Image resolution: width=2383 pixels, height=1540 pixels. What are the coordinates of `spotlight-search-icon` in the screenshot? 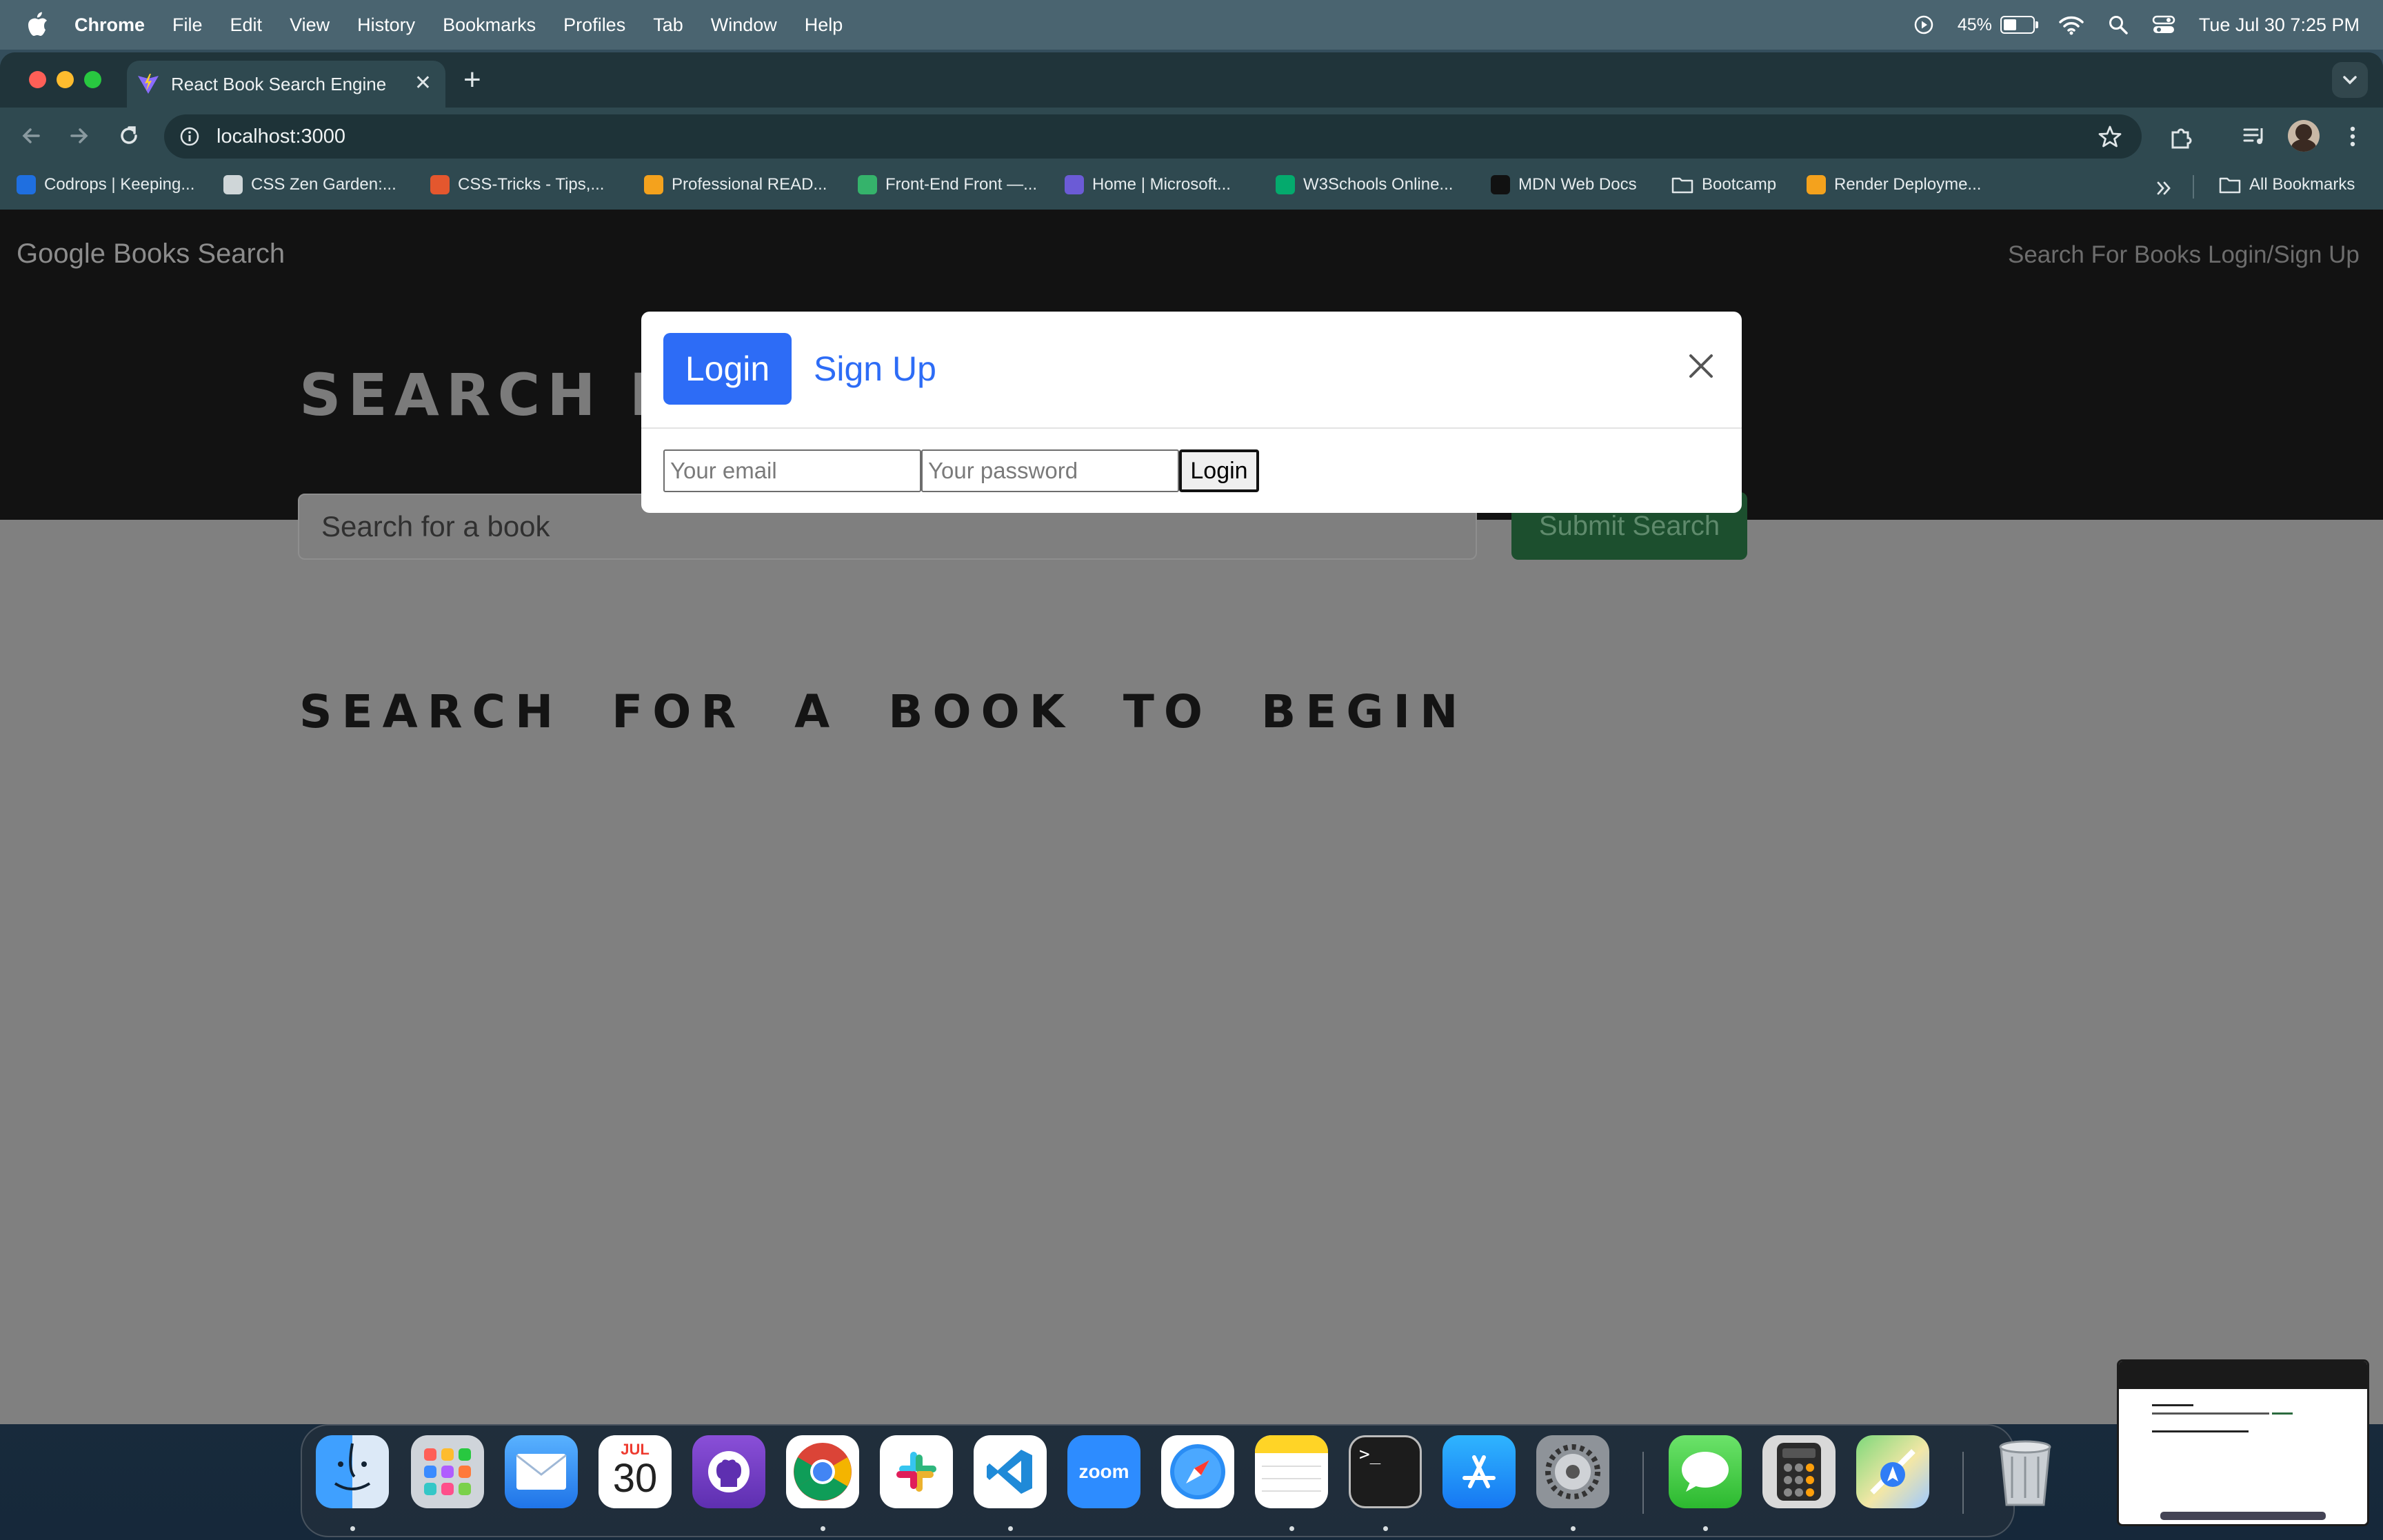 It's located at (2118, 25).